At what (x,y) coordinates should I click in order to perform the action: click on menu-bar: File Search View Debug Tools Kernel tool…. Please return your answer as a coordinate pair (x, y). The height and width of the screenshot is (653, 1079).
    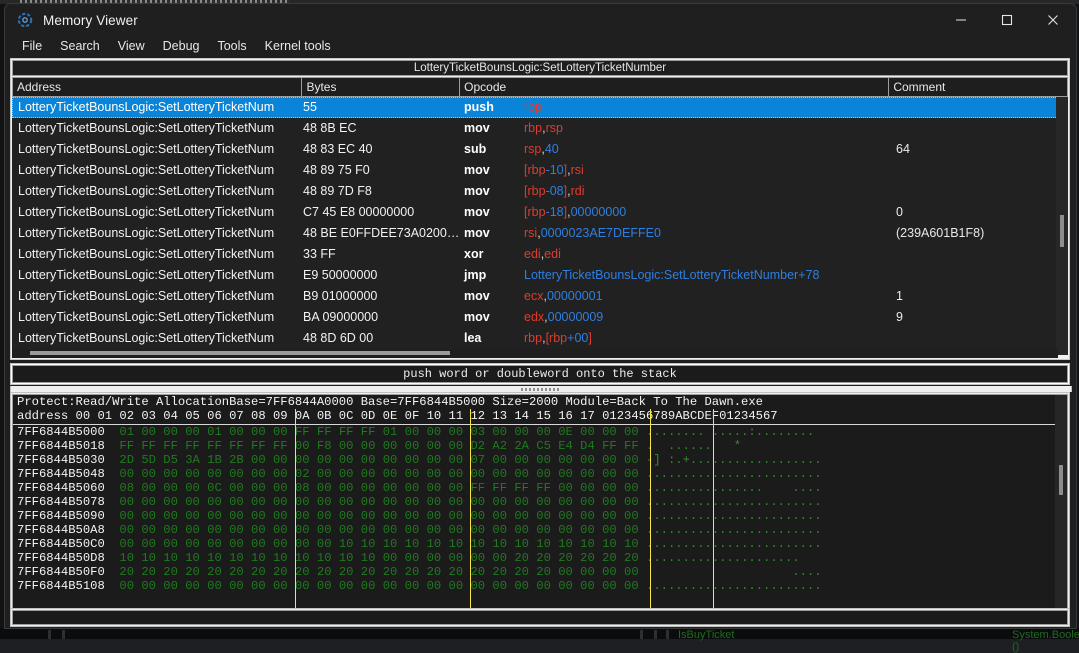
    Looking at the image, I should click on (540, 46).